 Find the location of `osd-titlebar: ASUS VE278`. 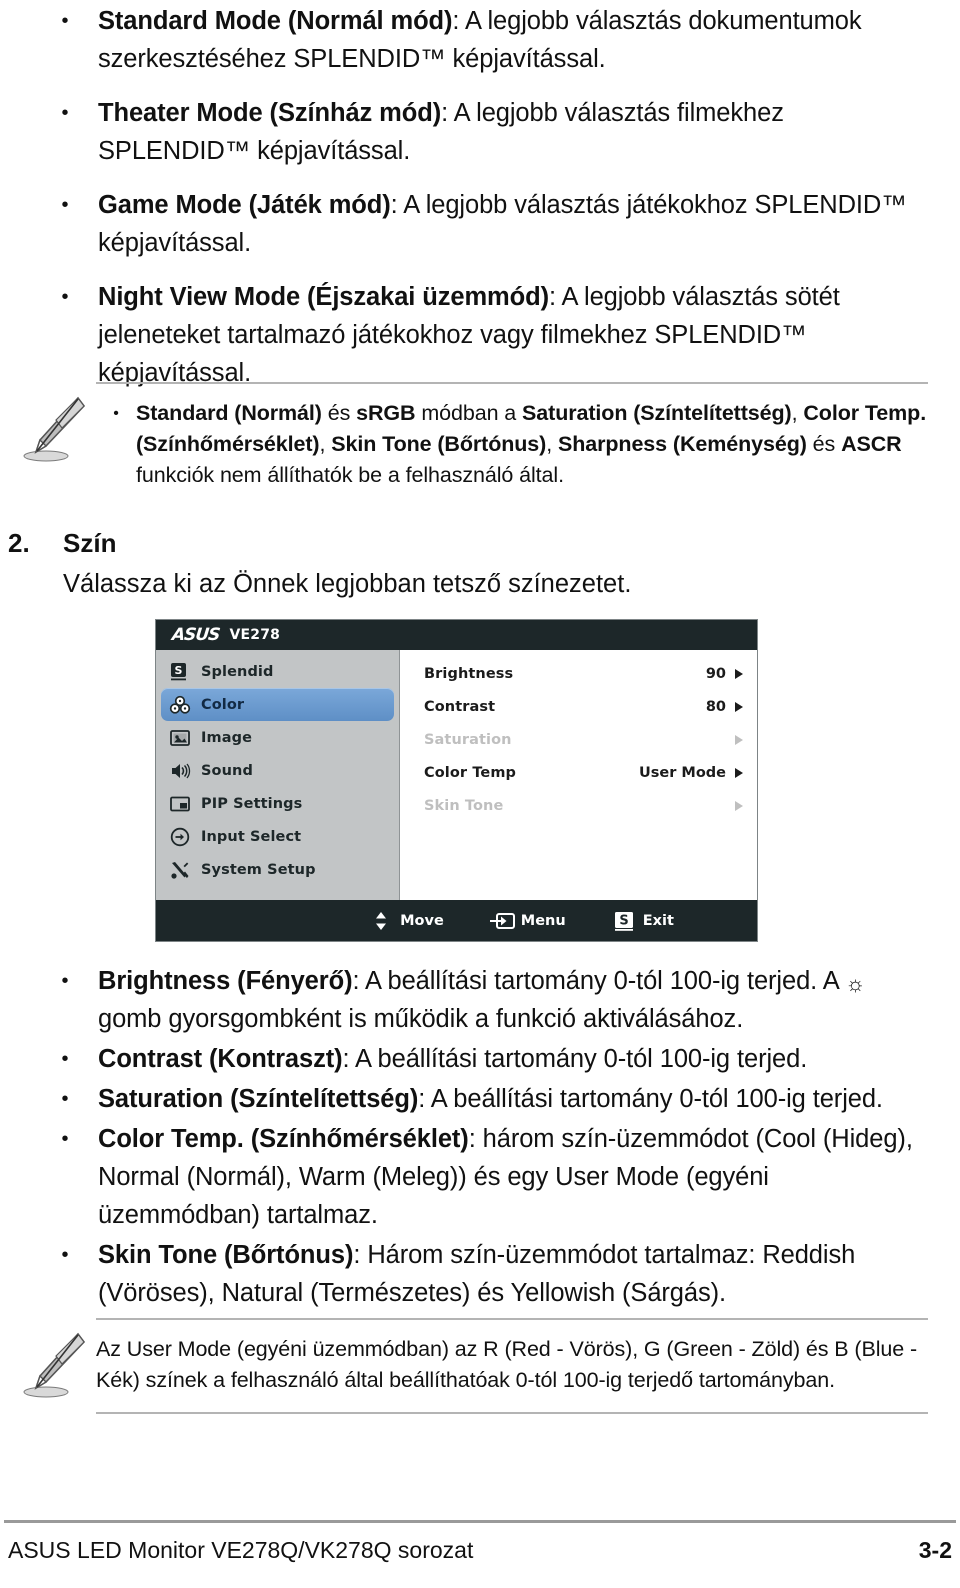

osd-titlebar: ASUS VE278 is located at coordinates (456, 635).